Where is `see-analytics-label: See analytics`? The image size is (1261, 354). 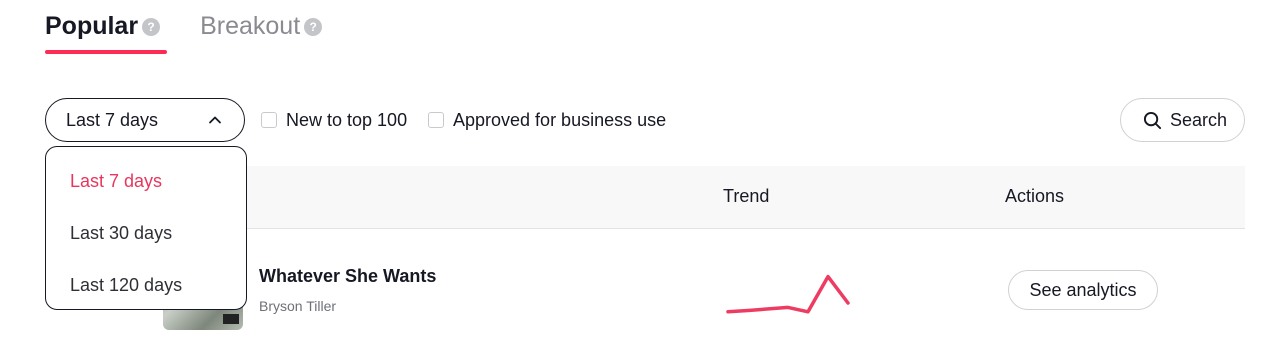
see-analytics-label: See analytics is located at coordinates (1083, 289).